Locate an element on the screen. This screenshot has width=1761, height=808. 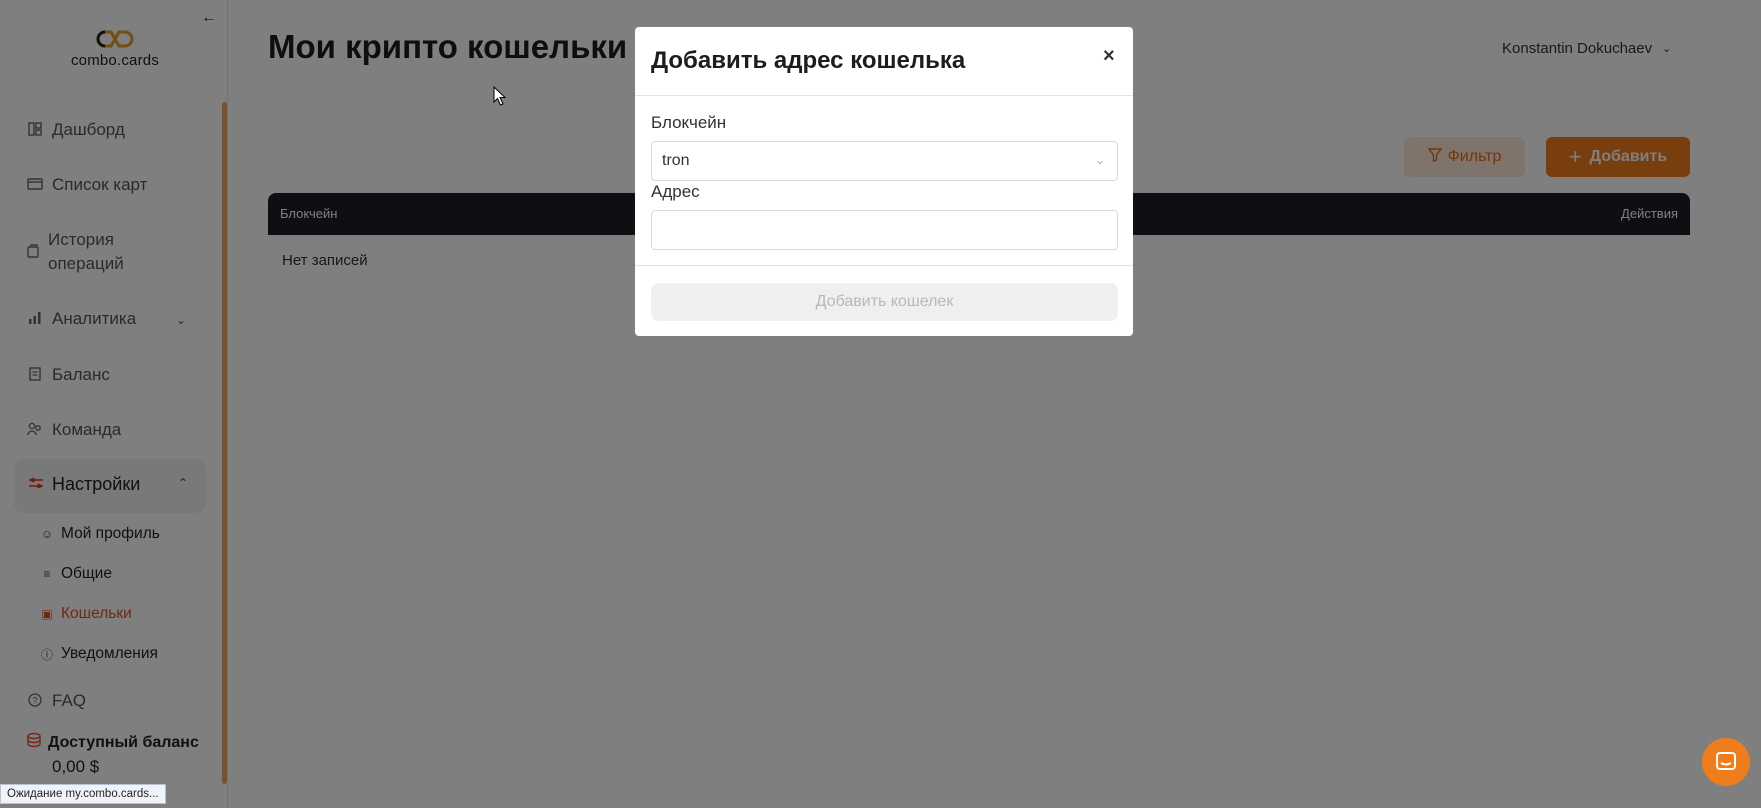
chat-widget-button is located at coordinates (1726, 762).